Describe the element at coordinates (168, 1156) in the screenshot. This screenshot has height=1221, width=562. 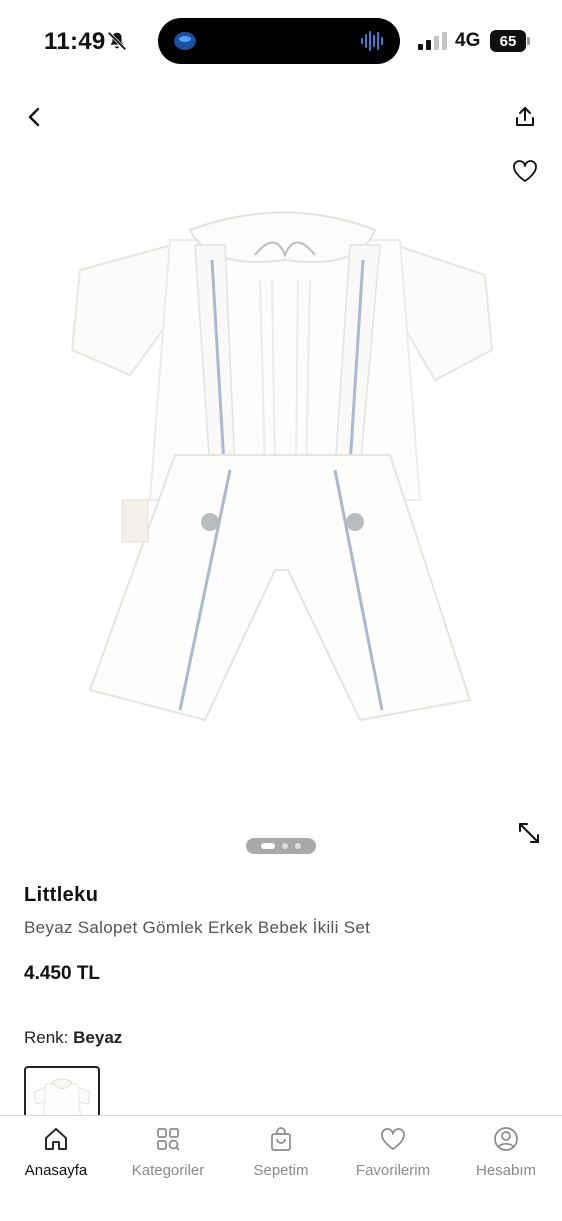
I see `tab-kategoriler: Kategoriler` at that location.